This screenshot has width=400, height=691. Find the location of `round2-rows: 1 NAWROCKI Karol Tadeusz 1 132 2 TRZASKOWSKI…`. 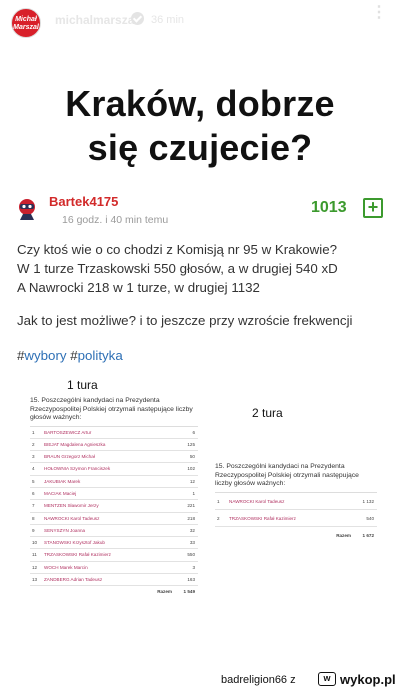

round2-rows: 1 NAWROCKI Karol Tadeusz 1 132 2 TRZASKOWSKI… is located at coordinates (296, 517).